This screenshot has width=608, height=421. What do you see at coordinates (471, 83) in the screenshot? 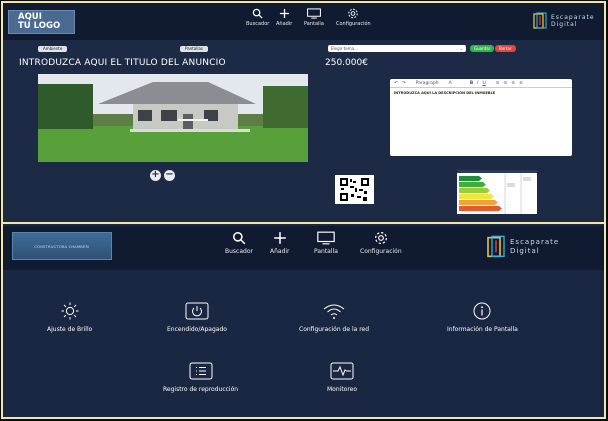
I see `bold-icon: B` at bounding box center [471, 83].